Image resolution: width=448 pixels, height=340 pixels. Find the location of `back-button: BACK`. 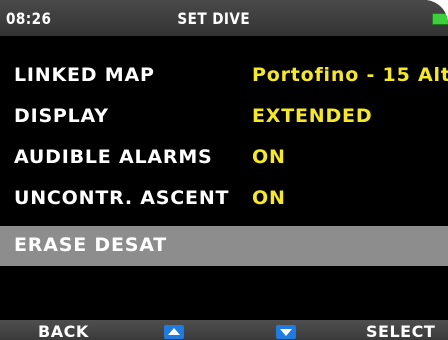

back-button: BACK is located at coordinates (63, 331).